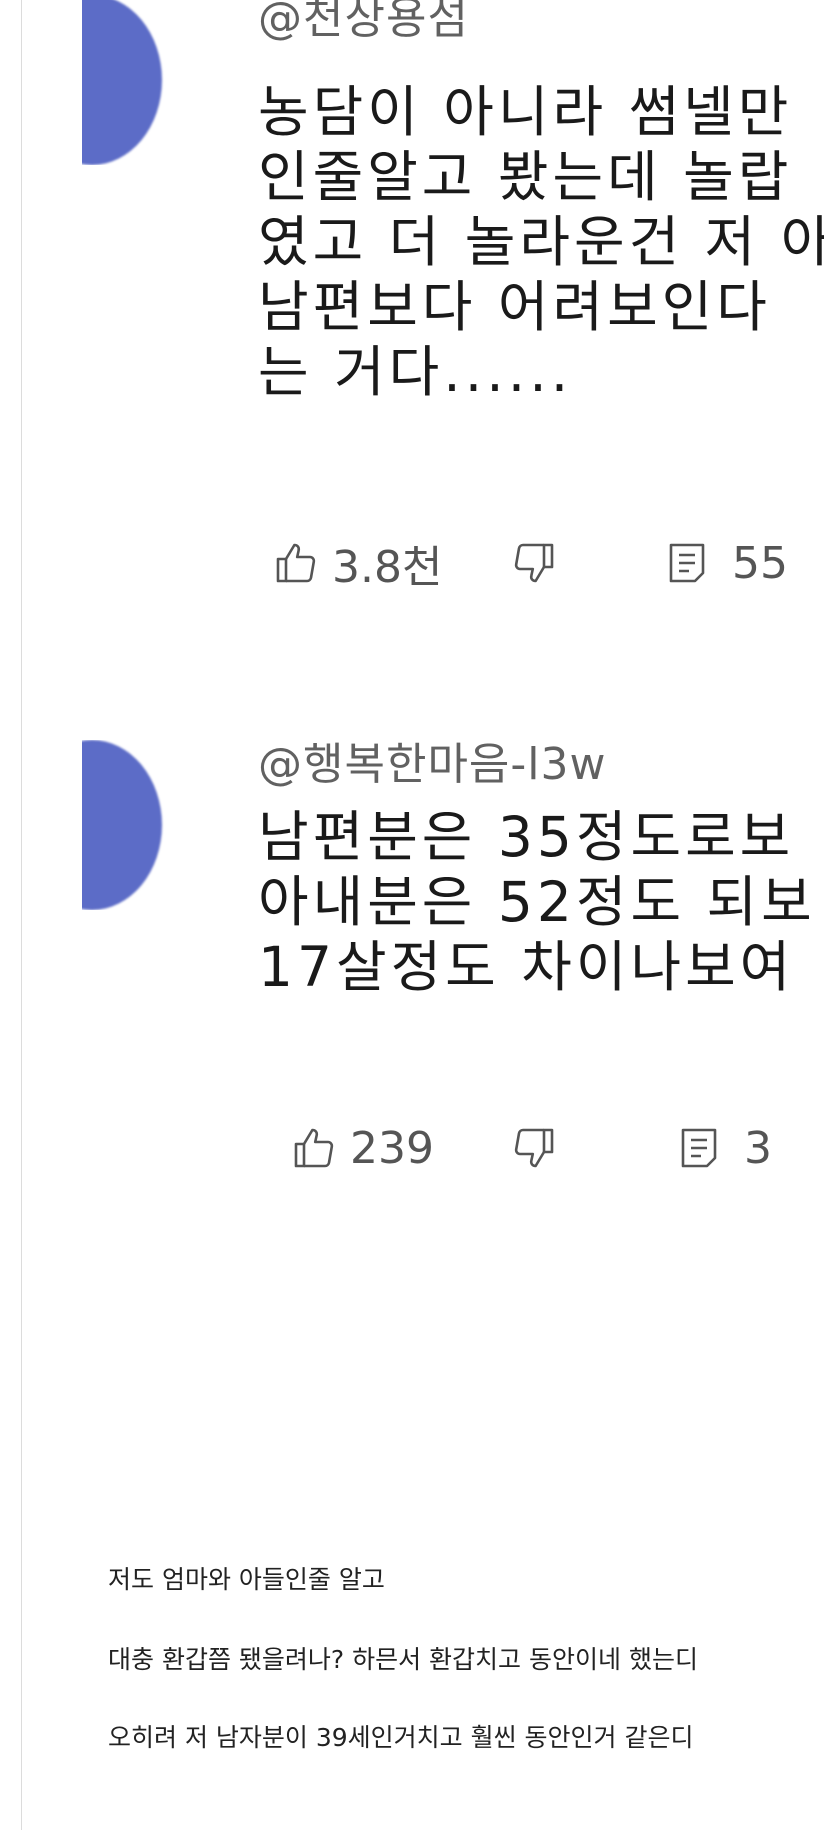 The width and height of the screenshot is (824, 1830). What do you see at coordinates (726, 563) in the screenshot?
I see `reply-button: 55` at bounding box center [726, 563].